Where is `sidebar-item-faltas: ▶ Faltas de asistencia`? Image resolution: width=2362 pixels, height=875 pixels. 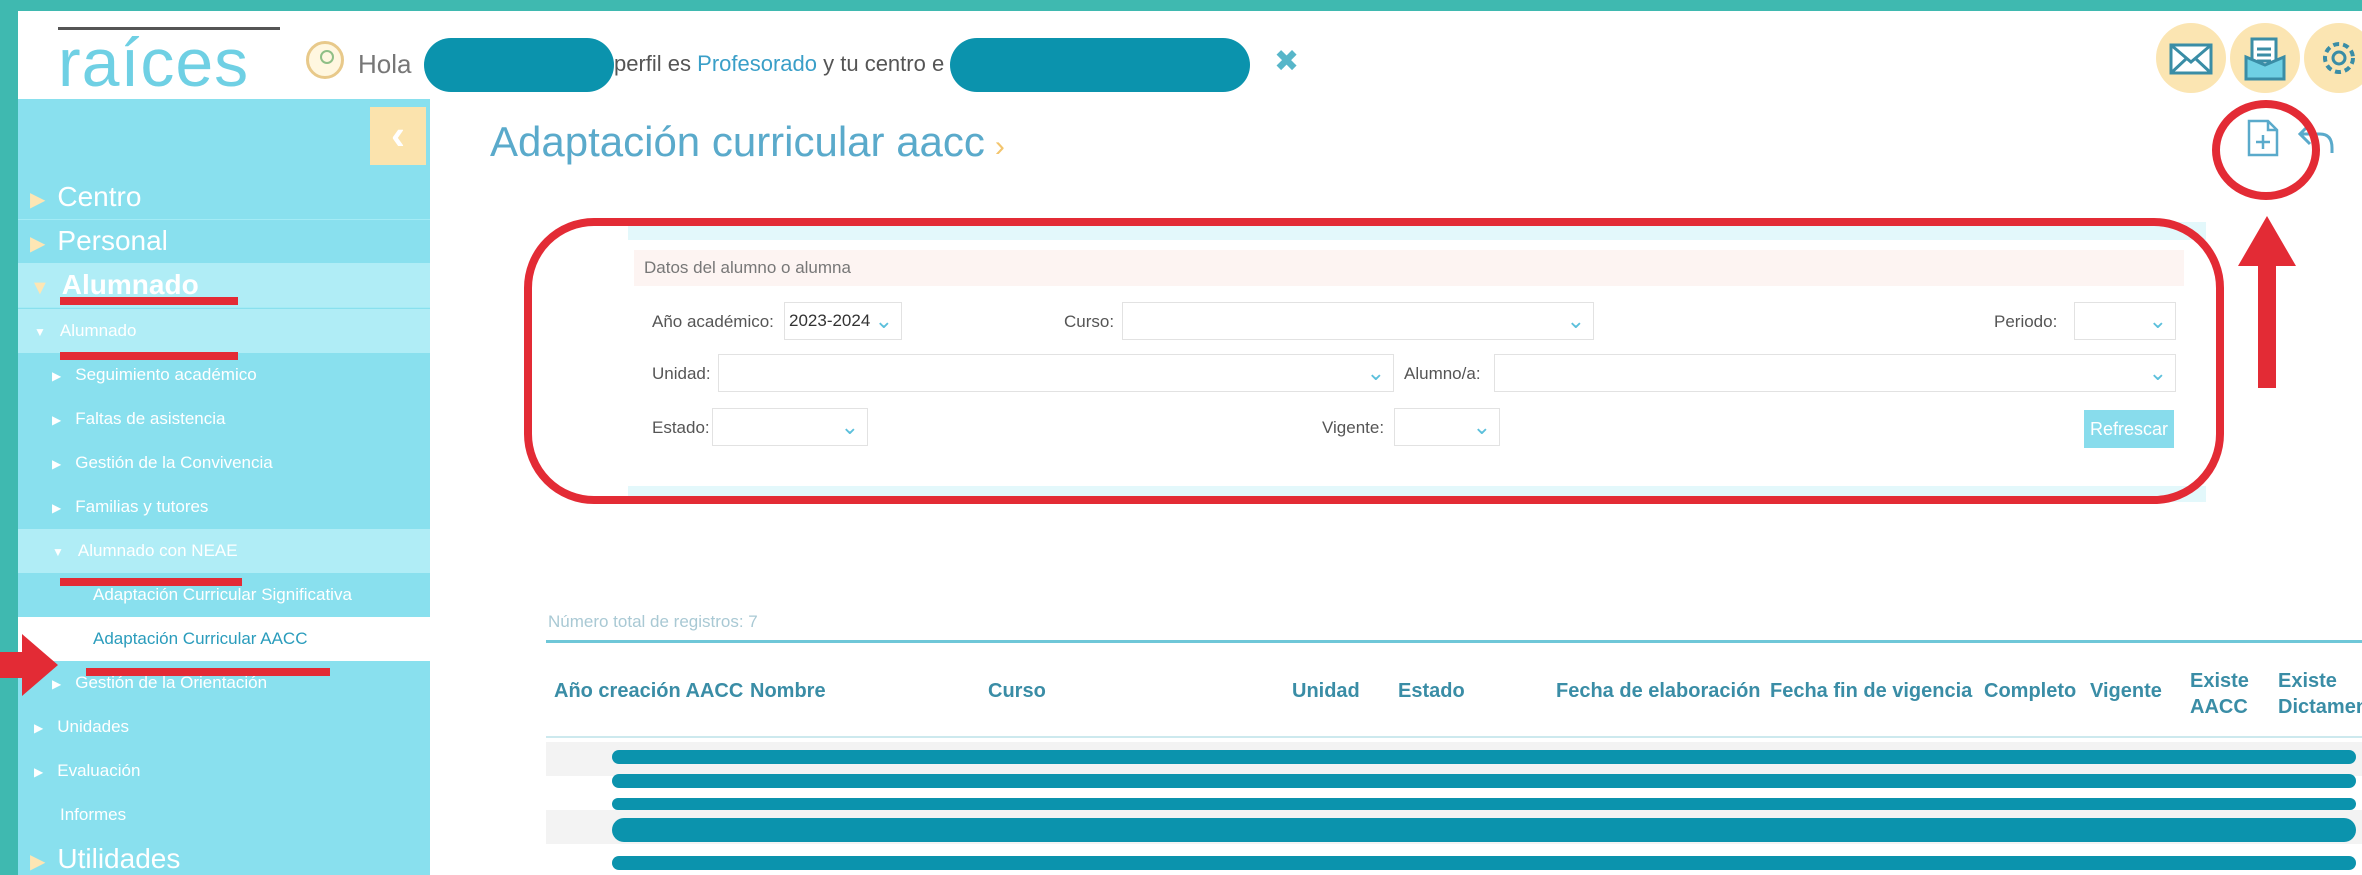 sidebar-item-faltas: ▶ Faltas de asistencia is located at coordinates (224, 419).